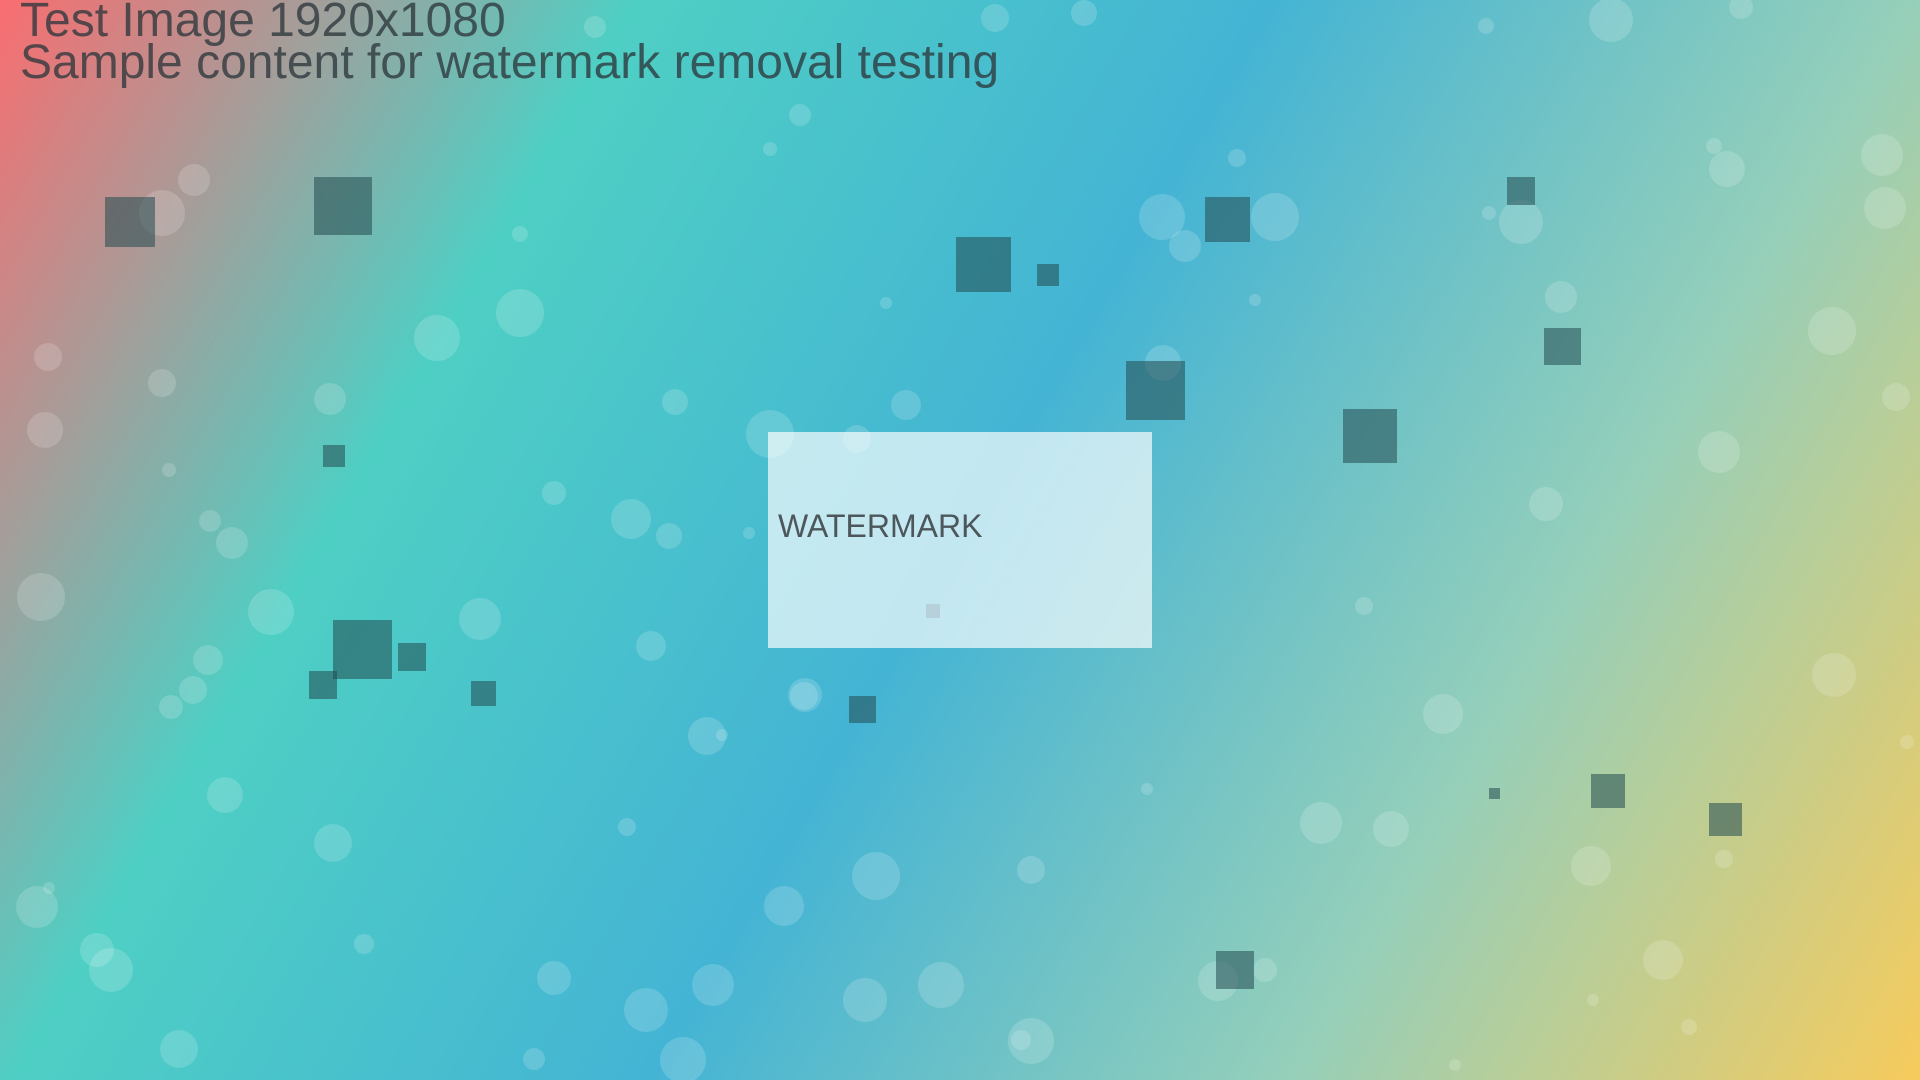 The image size is (1920, 1080). Describe the element at coordinates (880, 526) in the screenshot. I see `watermark-label: WATERMARK` at that location.